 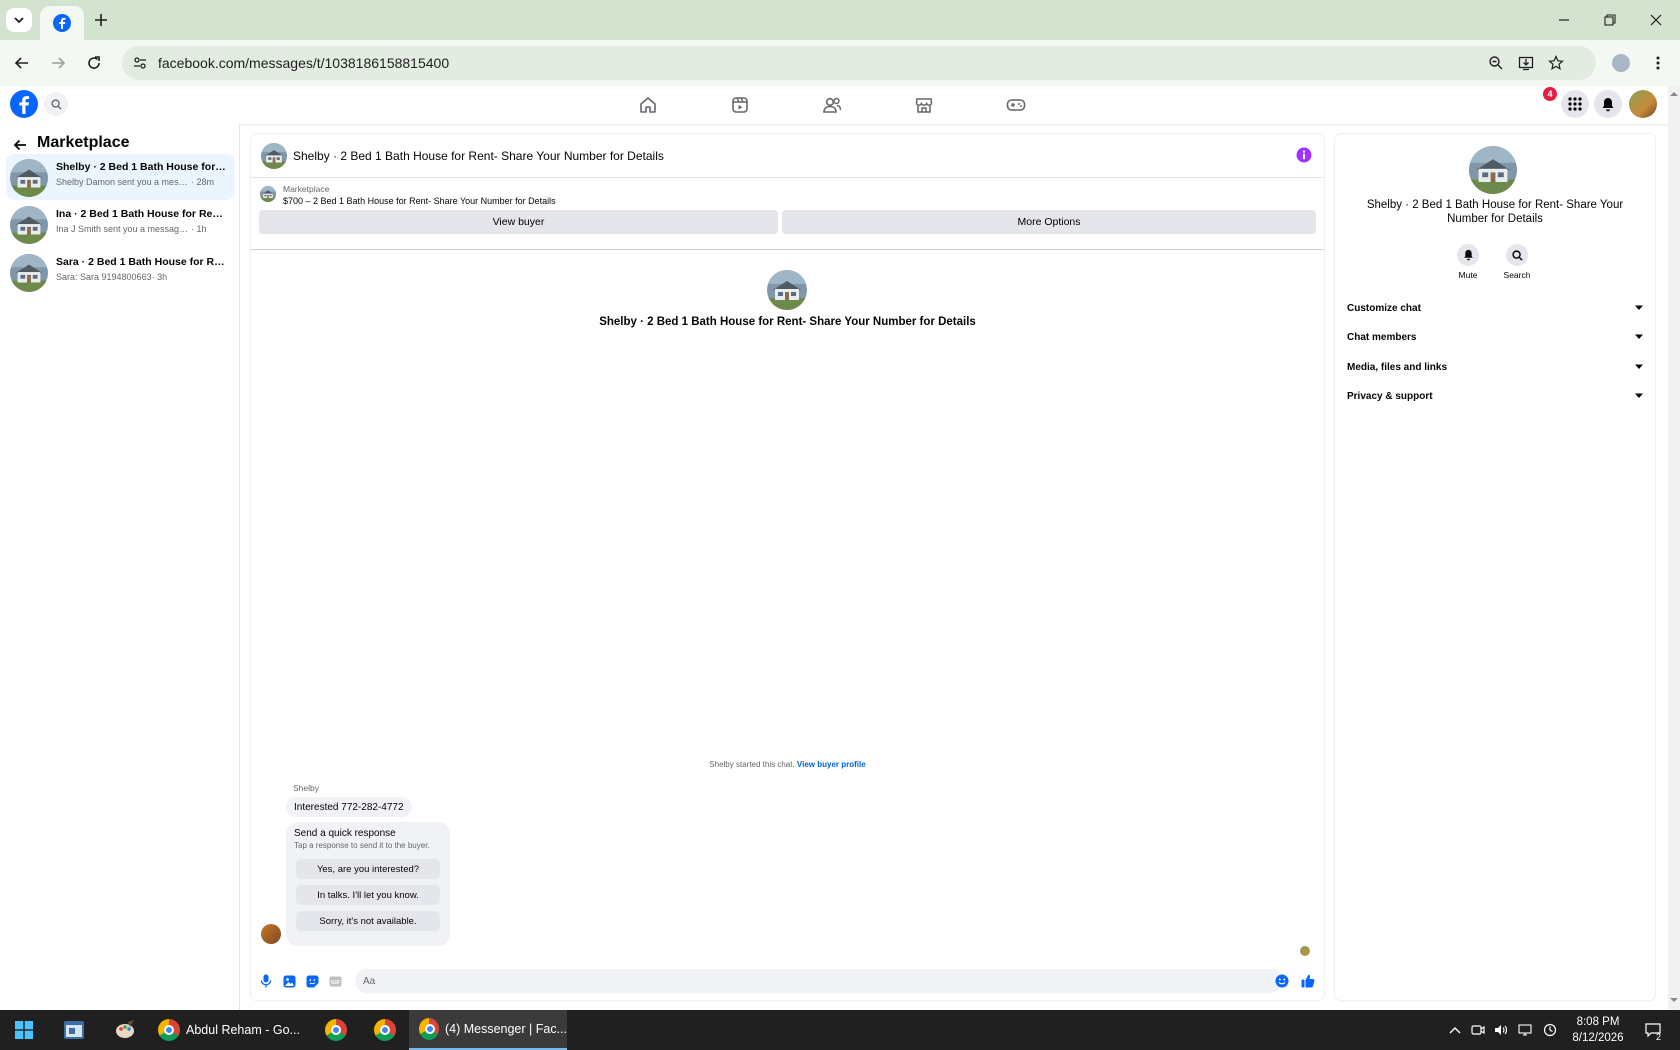 I want to click on nav-video, so click(x=740, y=105).